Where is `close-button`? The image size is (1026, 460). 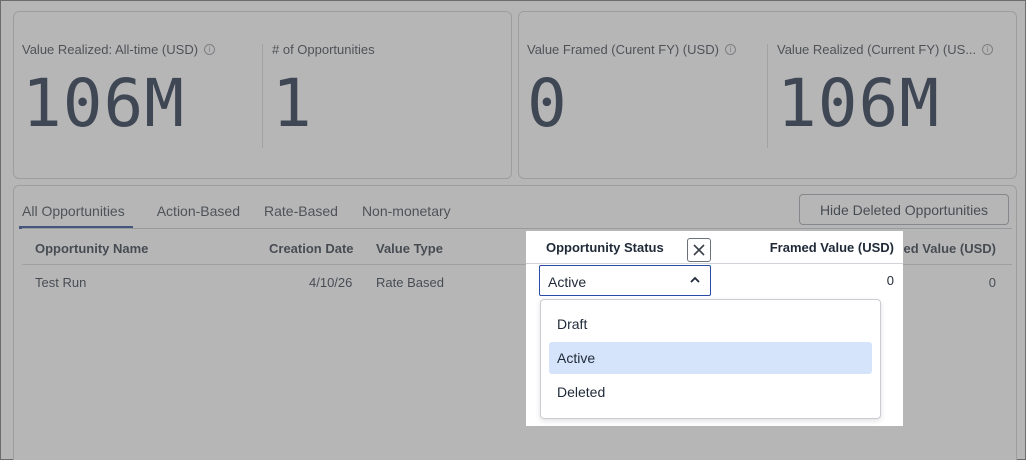 close-button is located at coordinates (699, 250).